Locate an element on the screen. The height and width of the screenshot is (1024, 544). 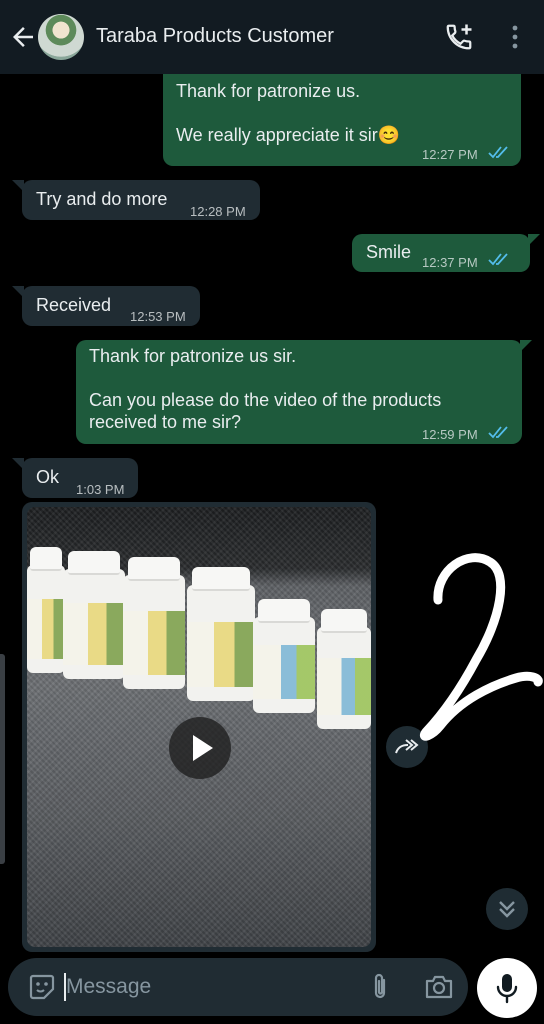
message-time: 1:03 PM is located at coordinates (100, 489).